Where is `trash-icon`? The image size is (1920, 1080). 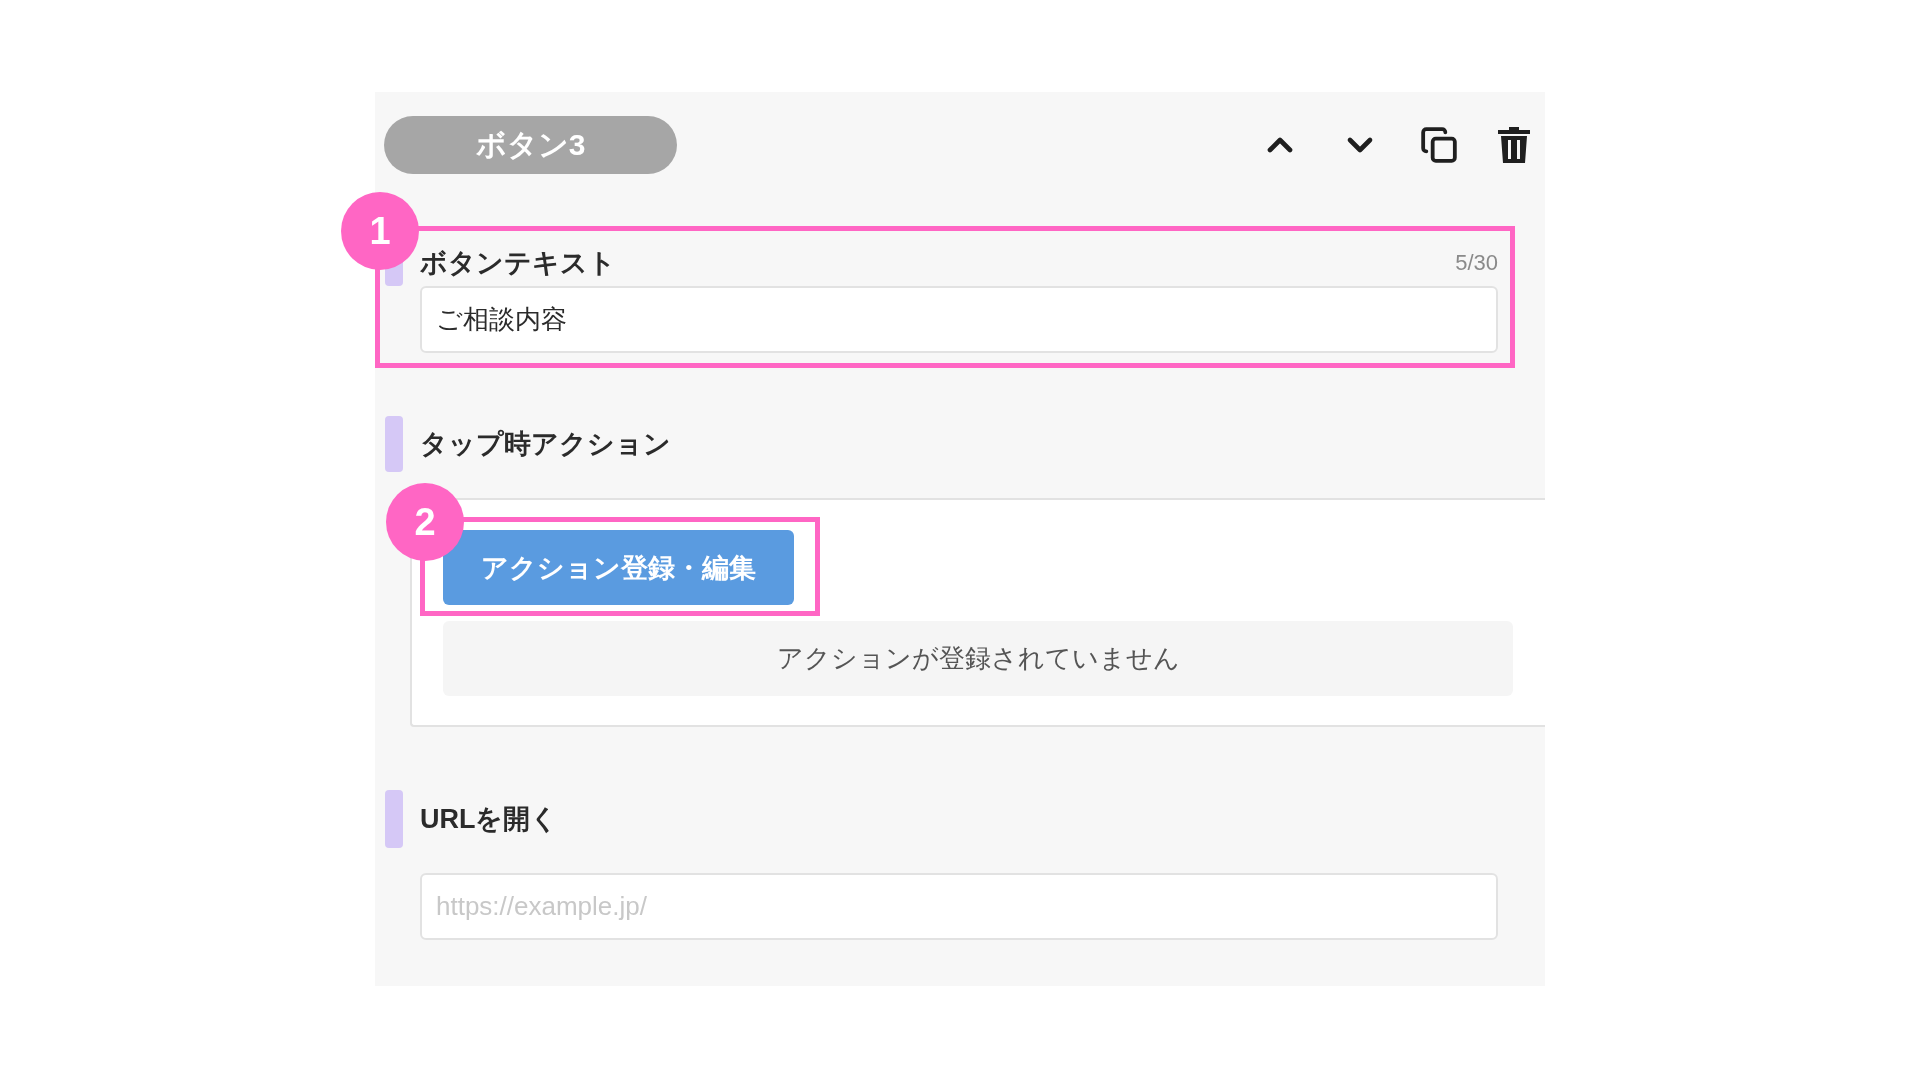 trash-icon is located at coordinates (1514, 145).